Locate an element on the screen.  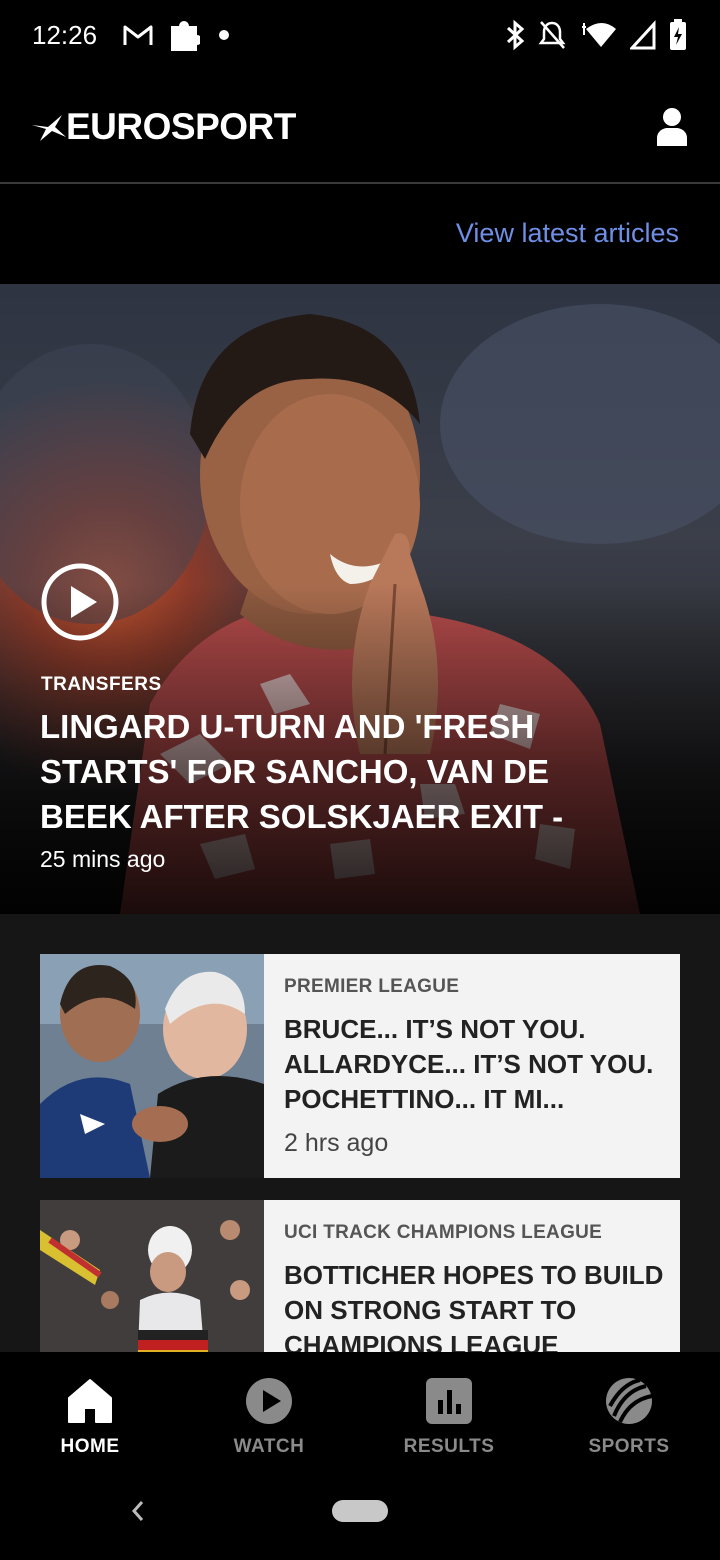
nav-results-label: RESULTS is located at coordinates (449, 1446).